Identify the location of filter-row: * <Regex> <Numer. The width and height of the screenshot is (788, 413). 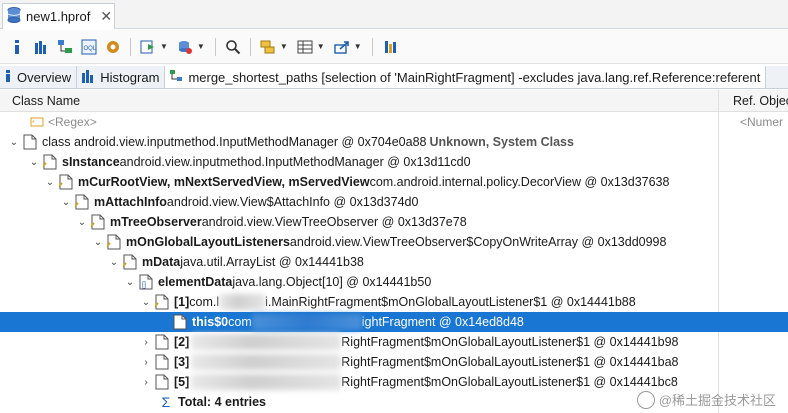
(394, 122).